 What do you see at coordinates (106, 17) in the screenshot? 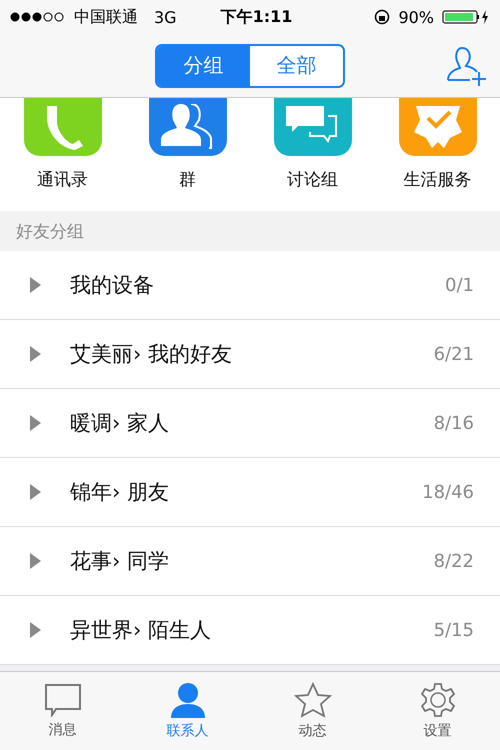
I see `carrier-name: 中国联通` at bounding box center [106, 17].